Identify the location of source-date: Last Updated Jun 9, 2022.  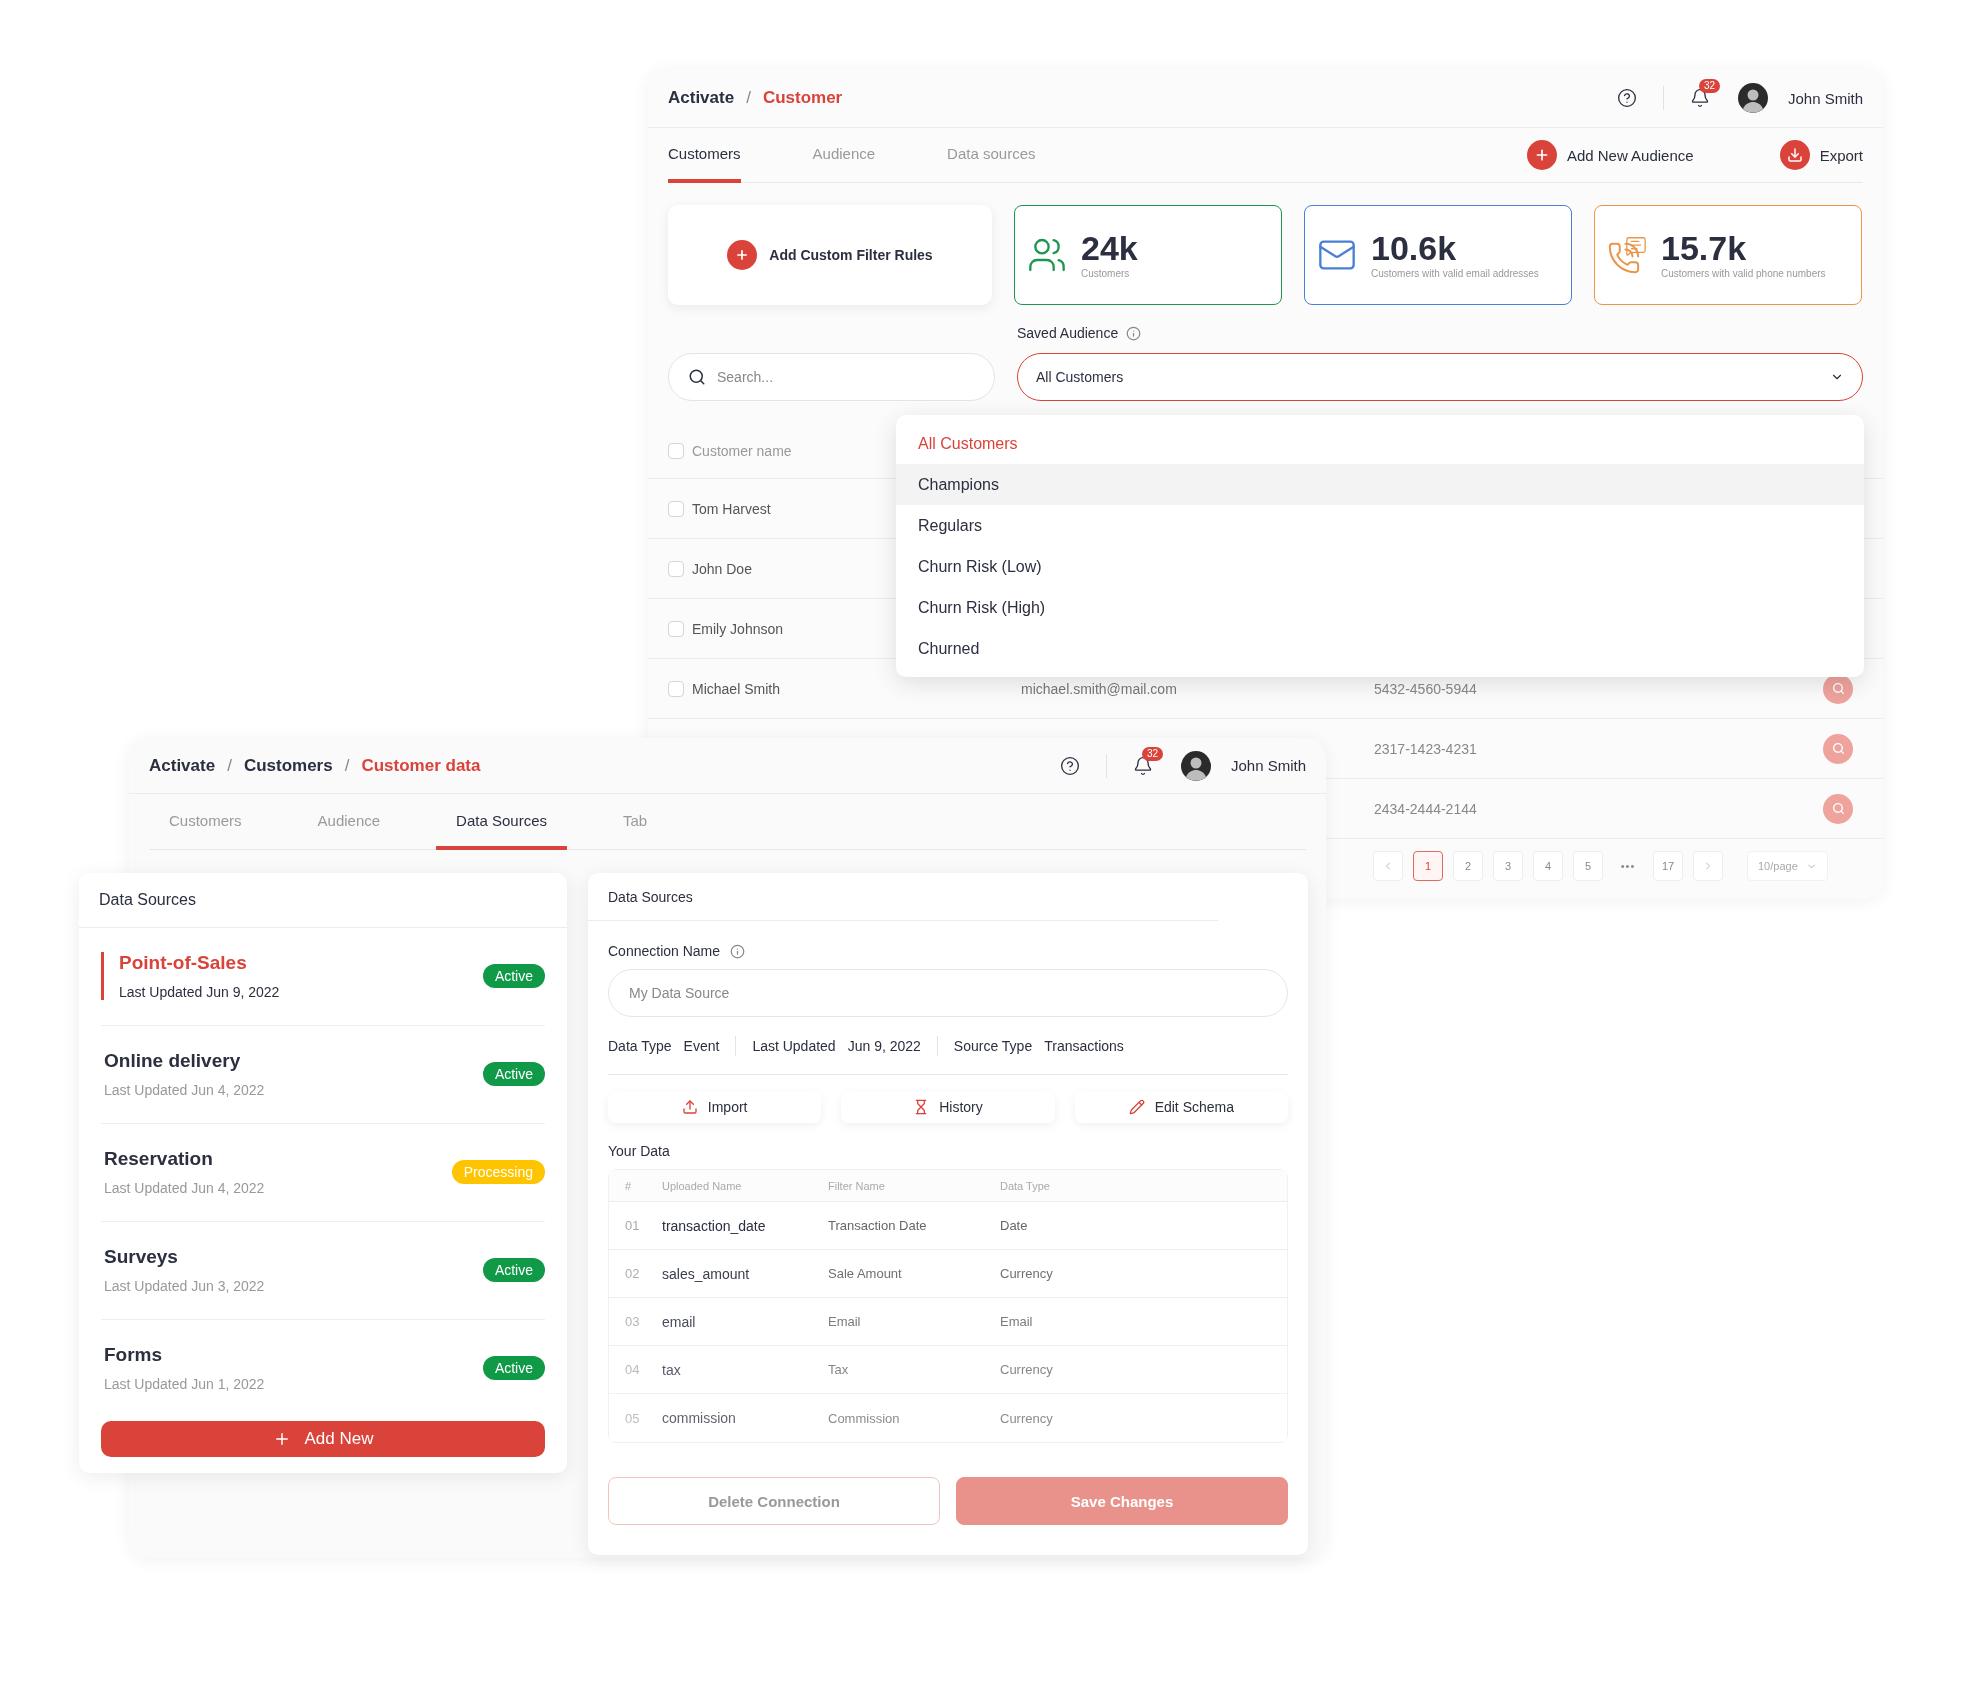
(199, 992).